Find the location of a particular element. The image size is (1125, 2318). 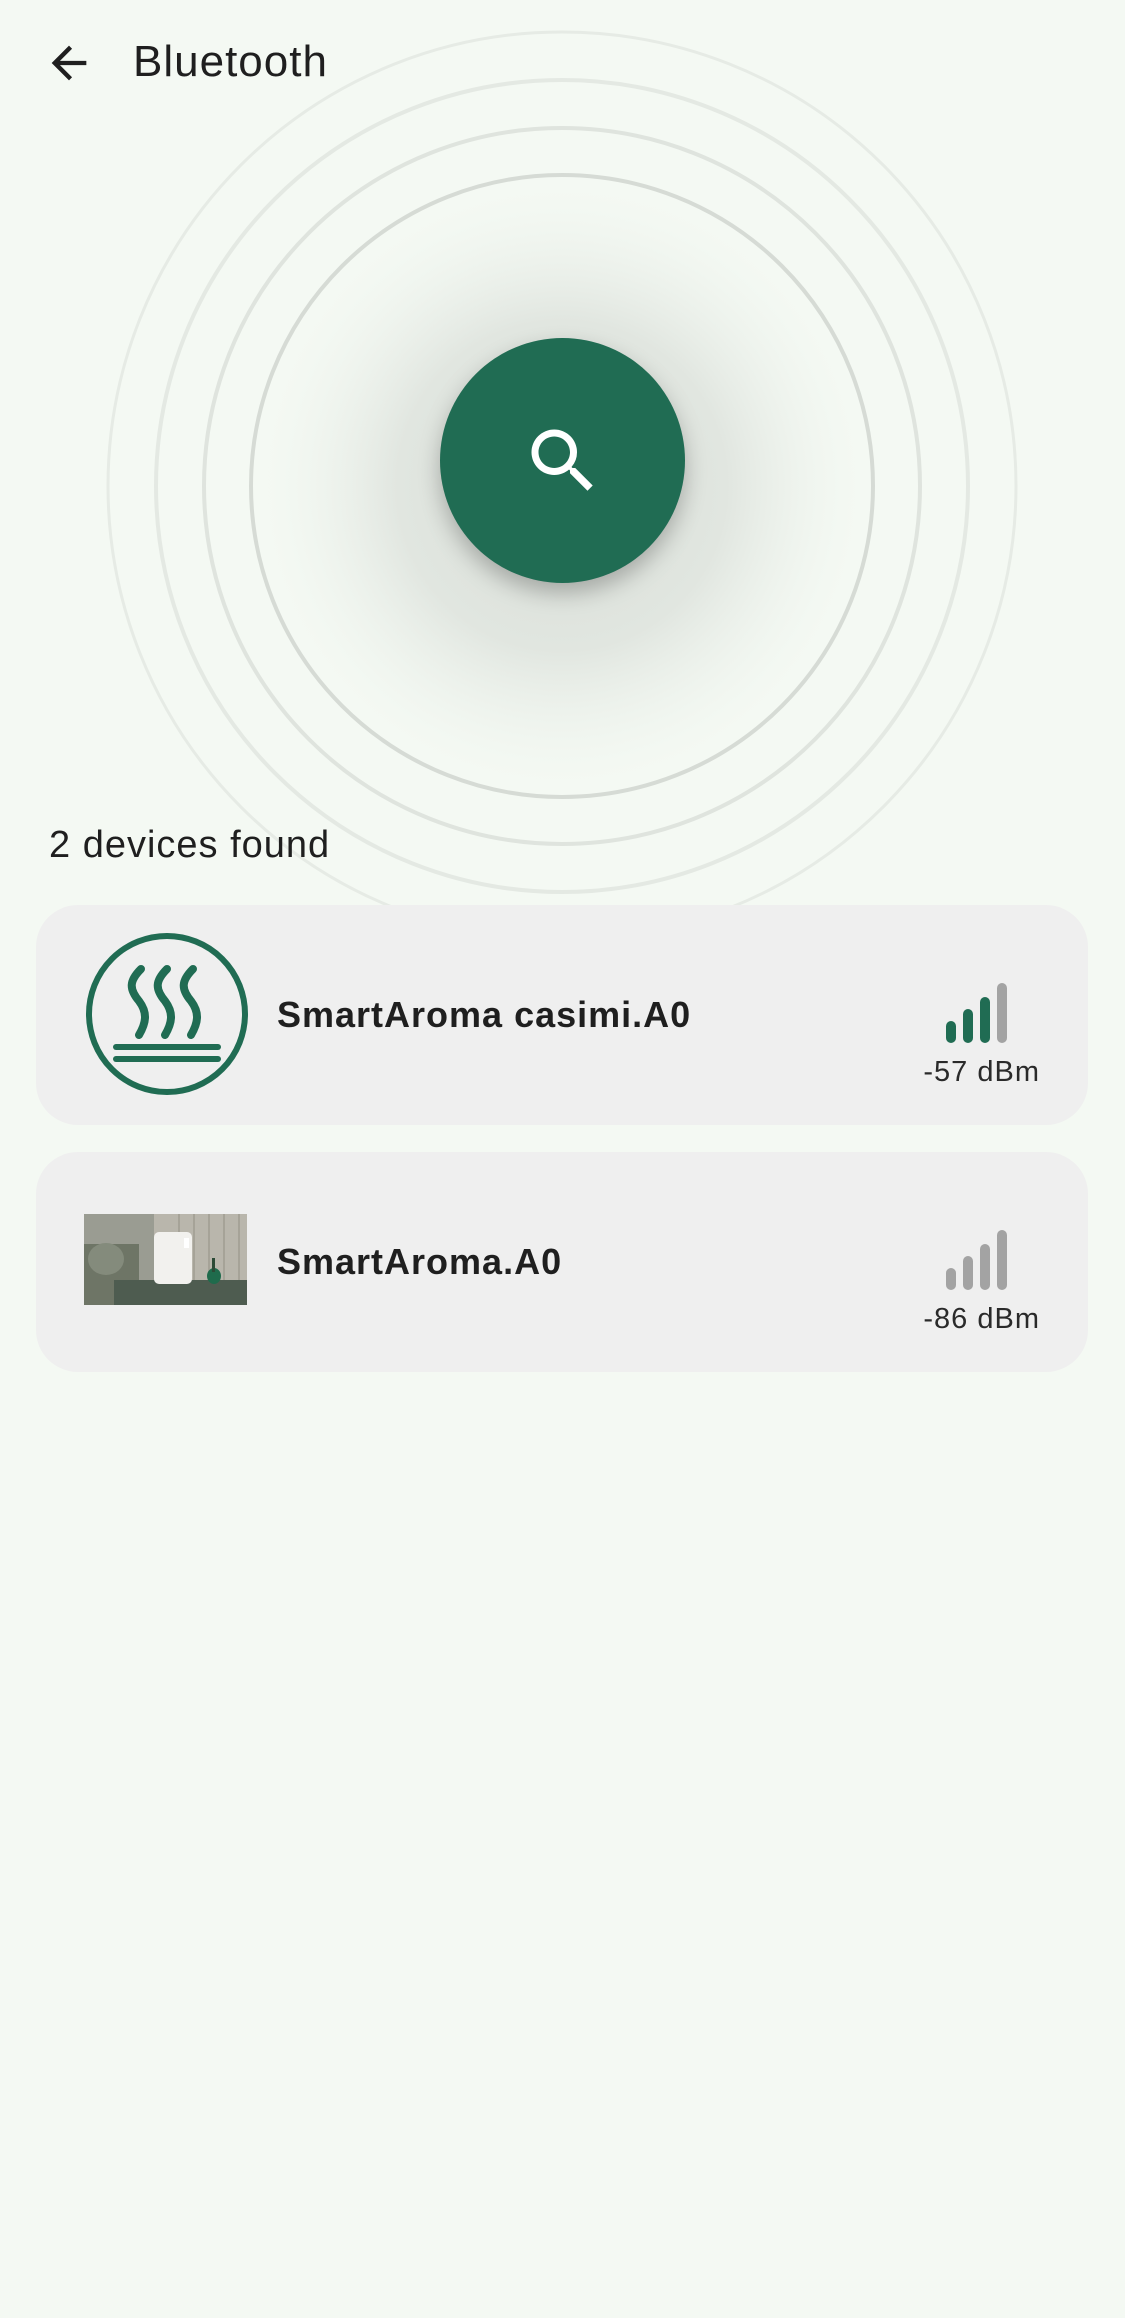

device-name: SmartAroma casimi.A0 is located at coordinates (484, 1014).